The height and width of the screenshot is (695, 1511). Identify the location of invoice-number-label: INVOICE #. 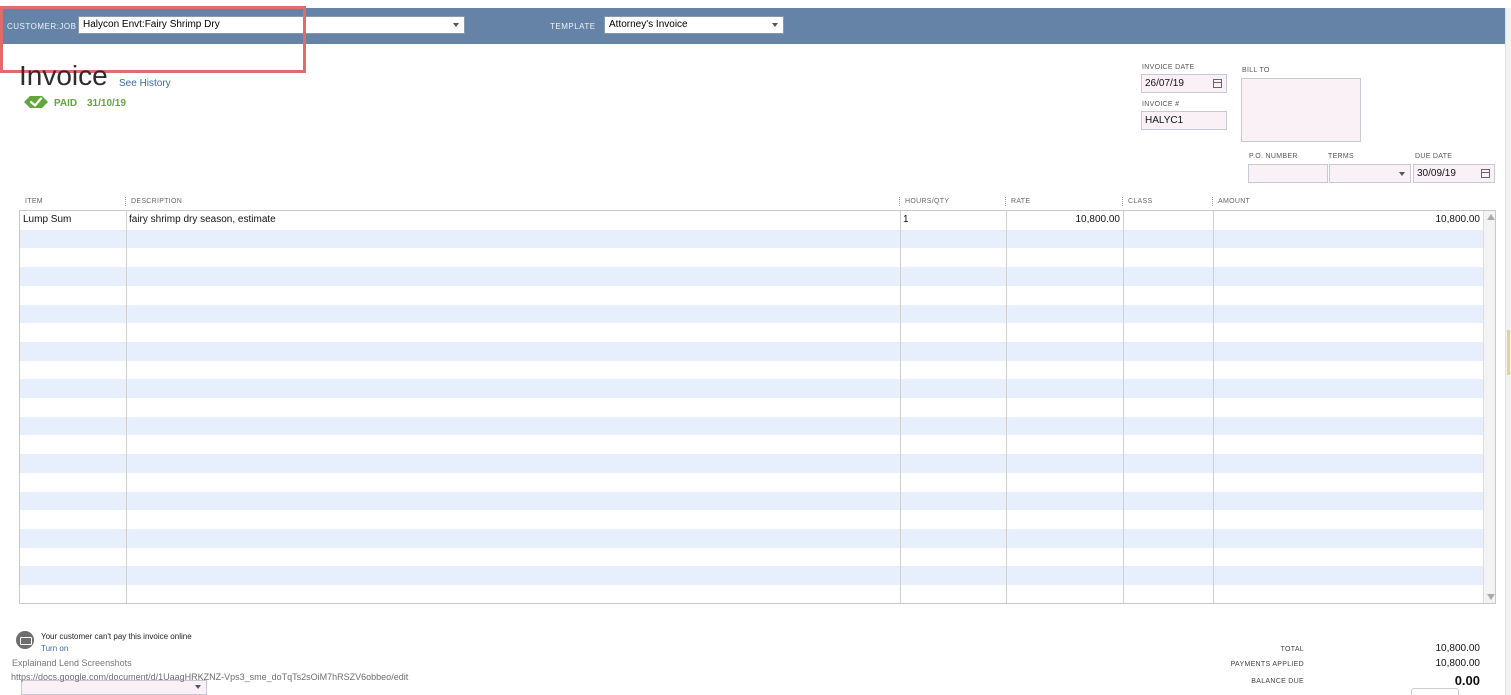
(1161, 104).